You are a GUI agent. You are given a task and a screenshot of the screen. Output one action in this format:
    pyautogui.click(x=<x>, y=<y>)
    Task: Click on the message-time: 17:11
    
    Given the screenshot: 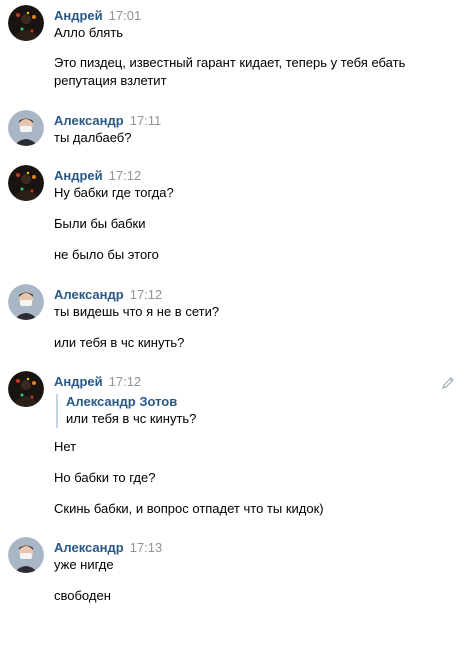 What is the action you would take?
    pyautogui.click(x=146, y=120)
    